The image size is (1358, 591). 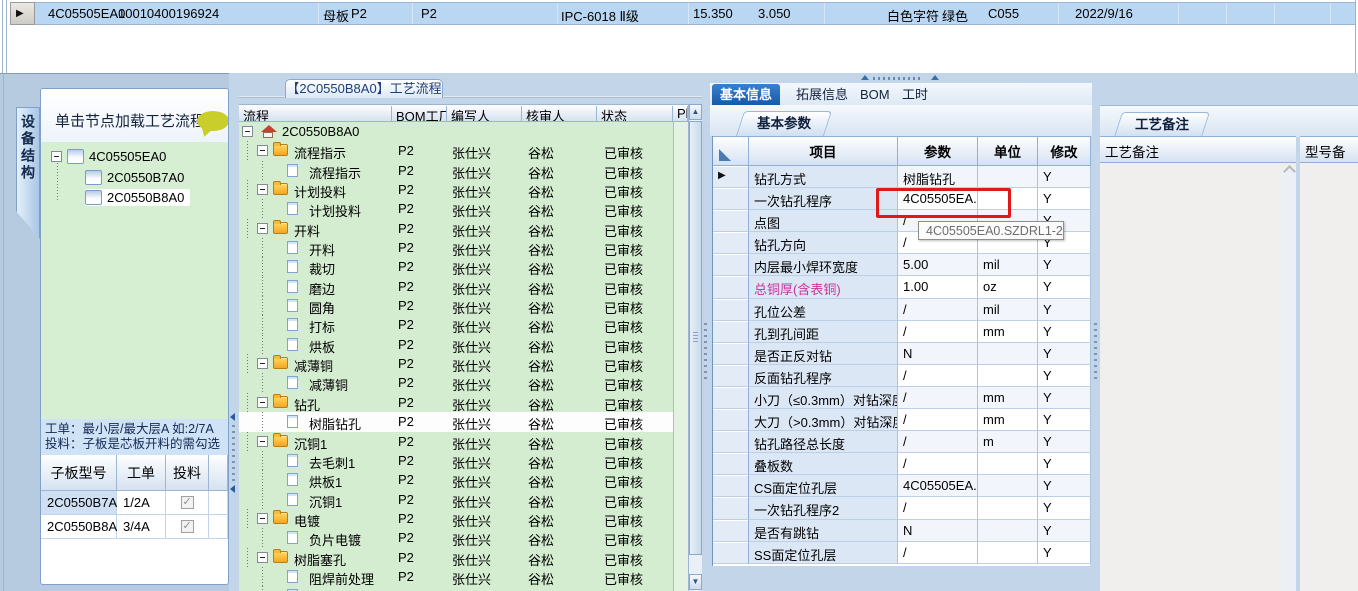 What do you see at coordinates (82, 527) in the screenshot?
I see `subboard-cell-model: 2C0550B8A0` at bounding box center [82, 527].